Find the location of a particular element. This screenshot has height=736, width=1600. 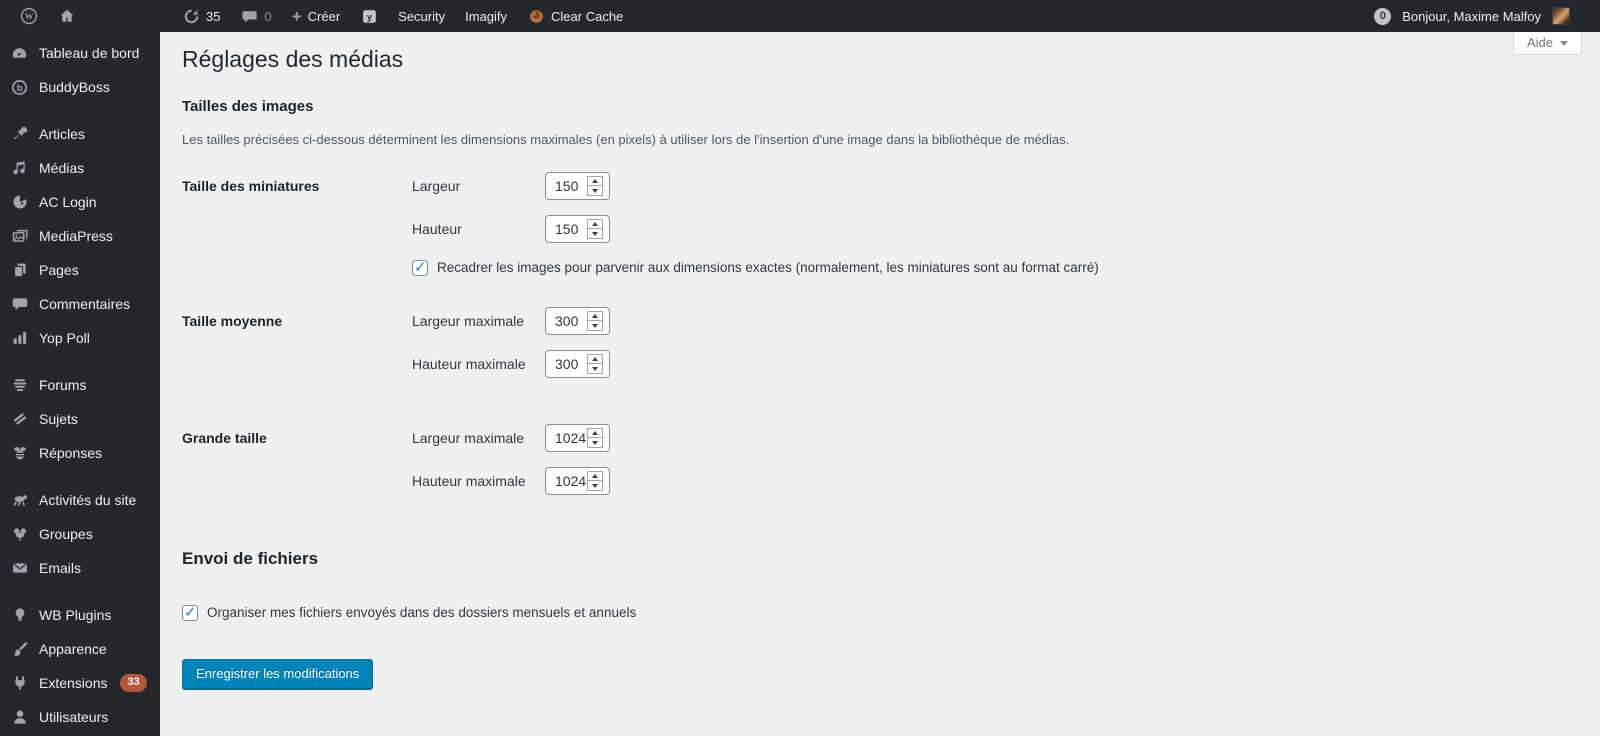

save-changes-button: Enregistrer les modifications is located at coordinates (278, 674).